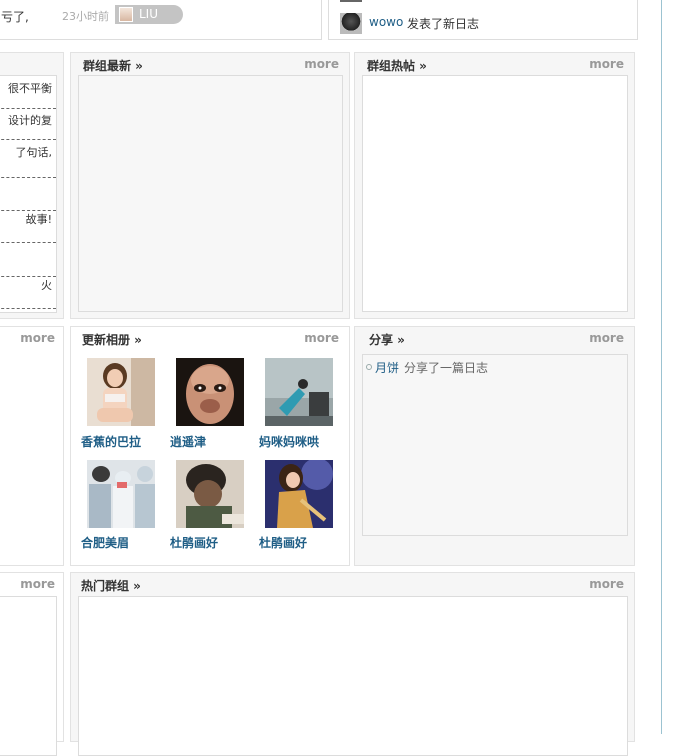 The width and height of the screenshot is (680, 756). I want to click on left-panel-row3-content, so click(28, 676).